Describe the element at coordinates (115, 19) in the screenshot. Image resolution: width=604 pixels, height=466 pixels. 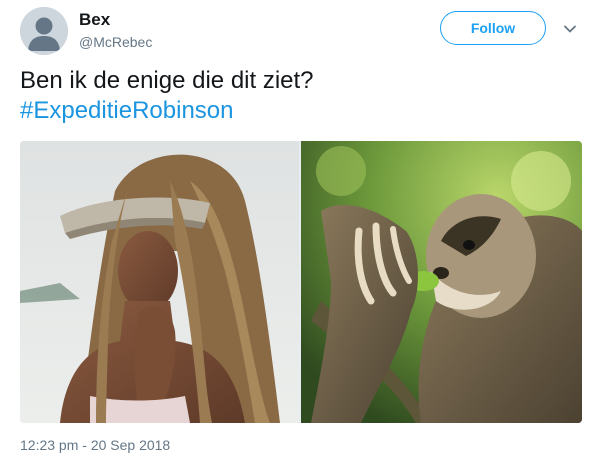
I see `display-name: Bex` at that location.